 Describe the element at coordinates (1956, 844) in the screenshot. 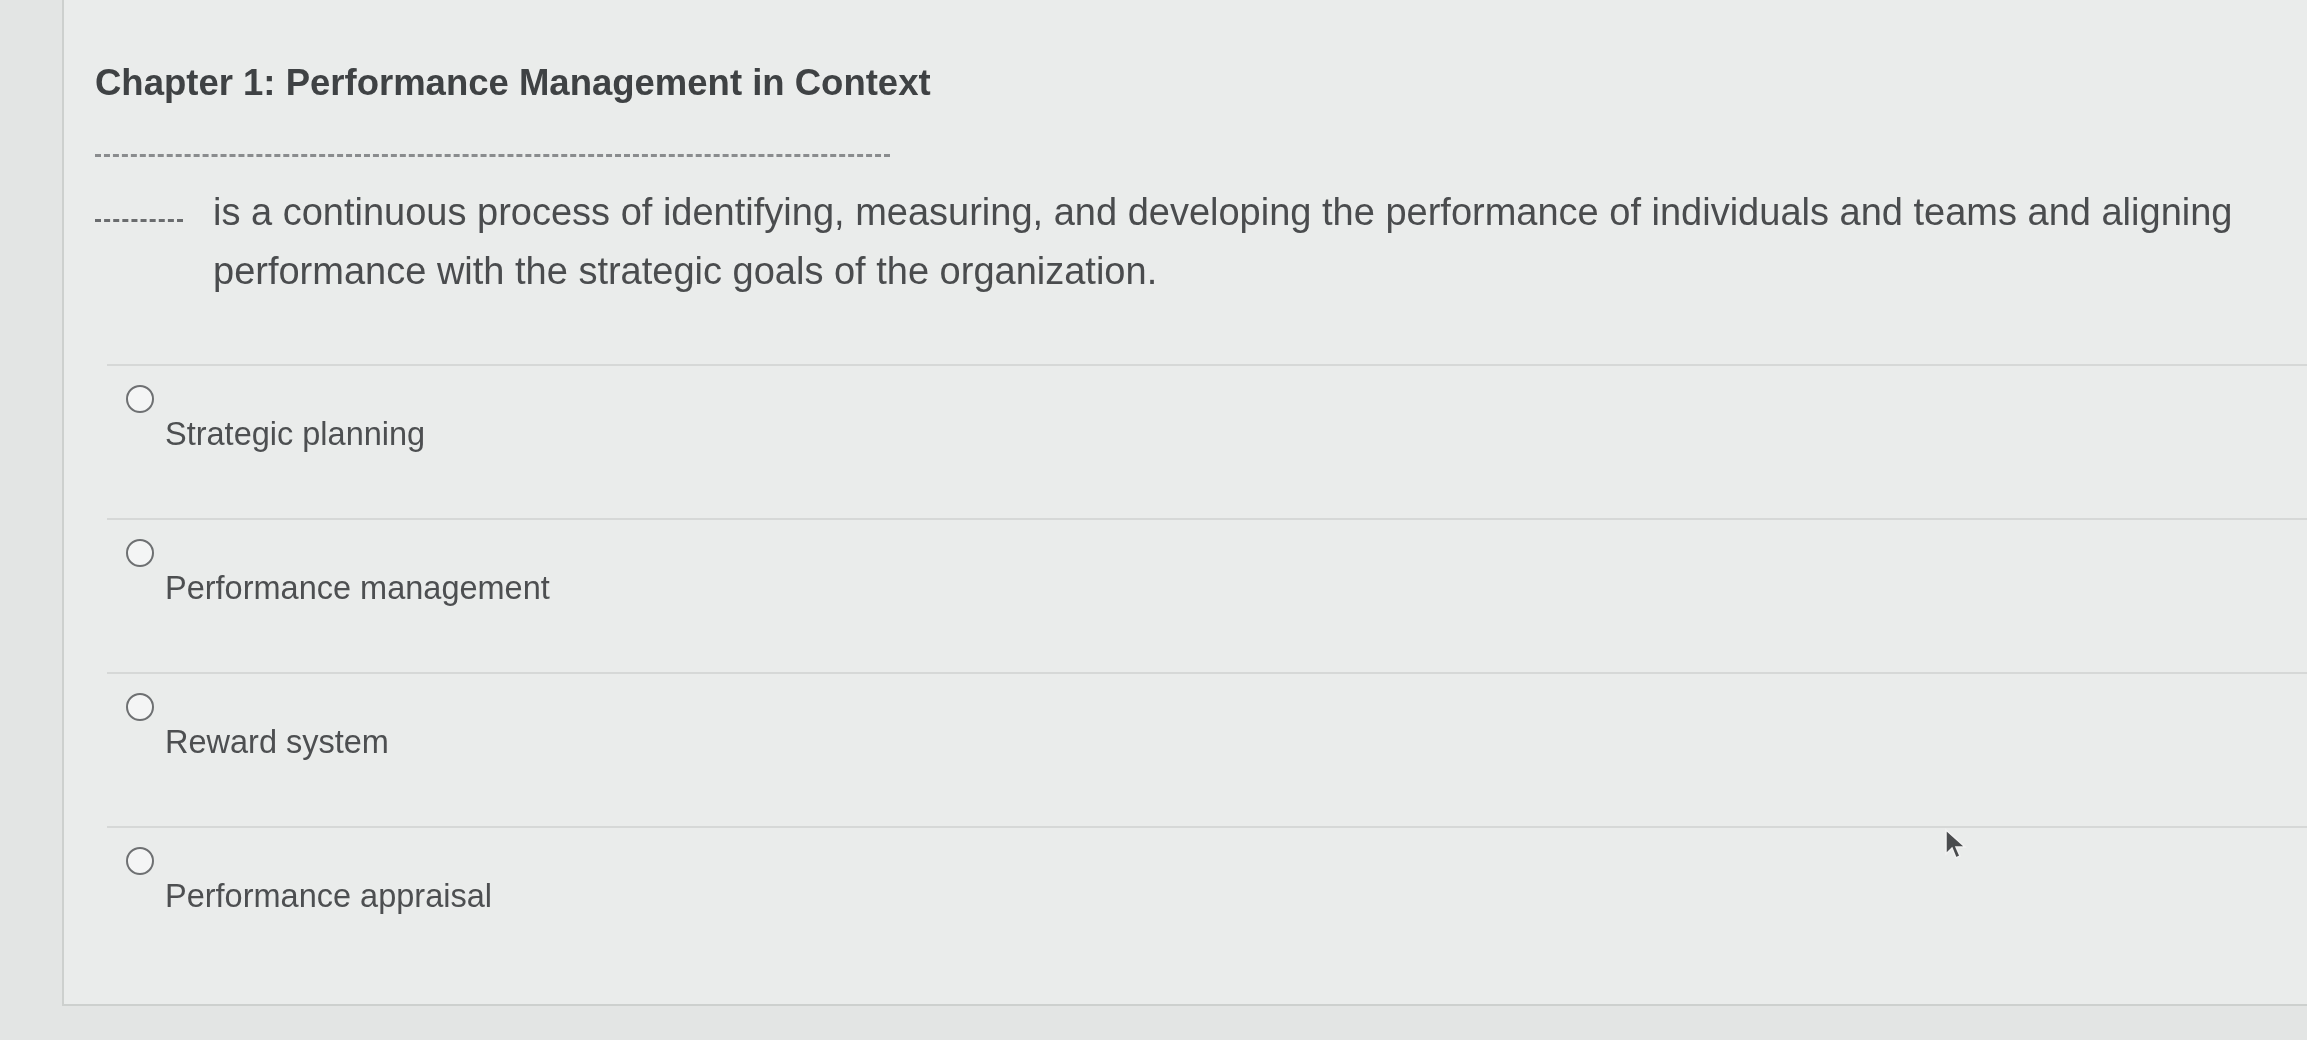

I see `mouse-pointer-icon` at that location.